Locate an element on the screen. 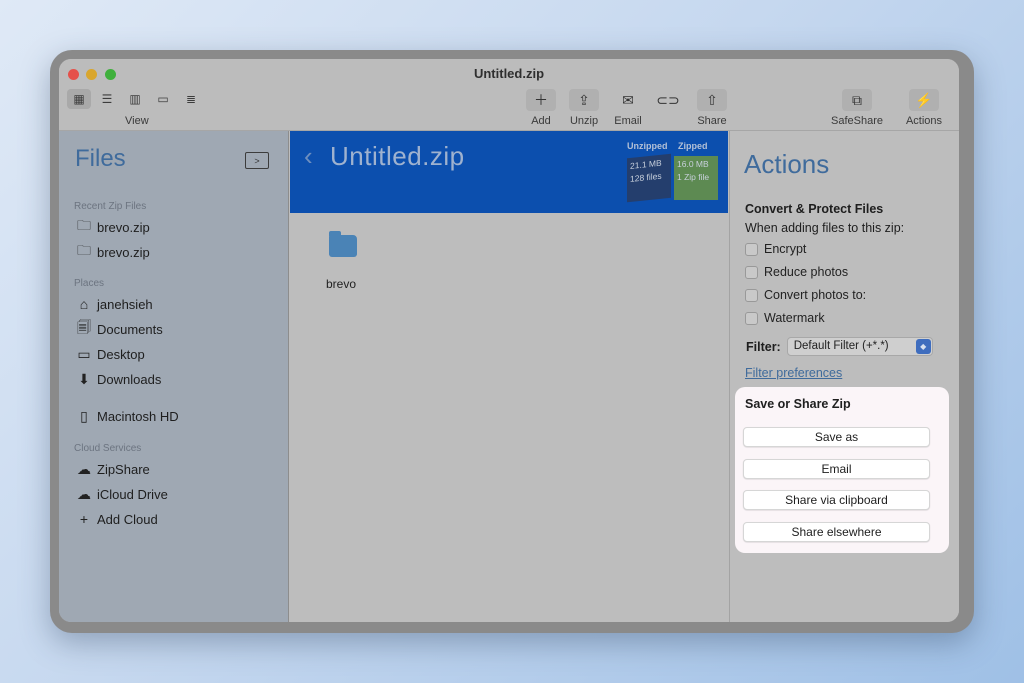 Image resolution: width=1024 pixels, height=683 pixels. list-view-icon: ☰ is located at coordinates (107, 99).